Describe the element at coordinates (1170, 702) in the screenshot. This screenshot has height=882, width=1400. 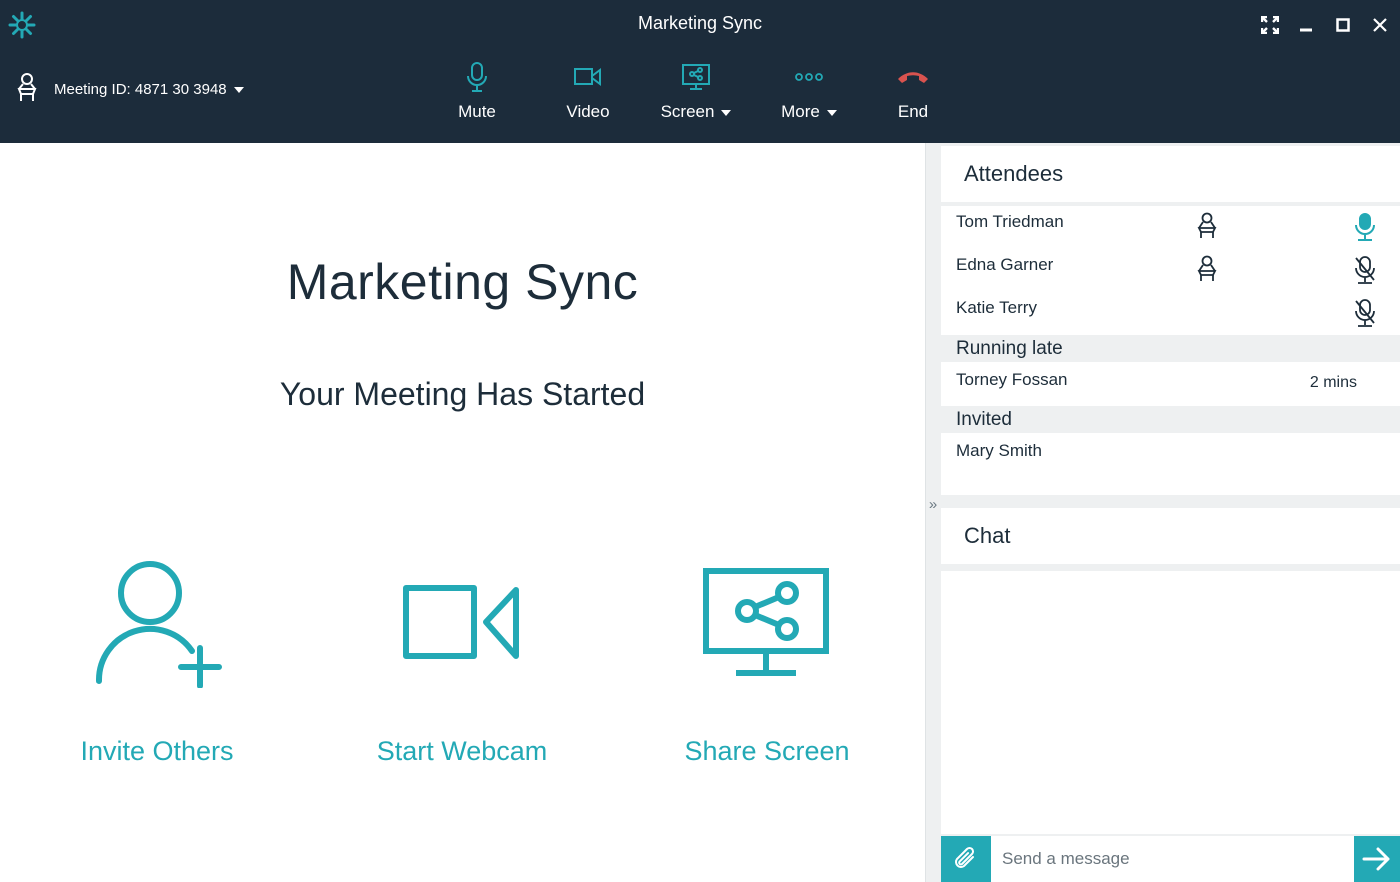
I see `chat-messages` at that location.